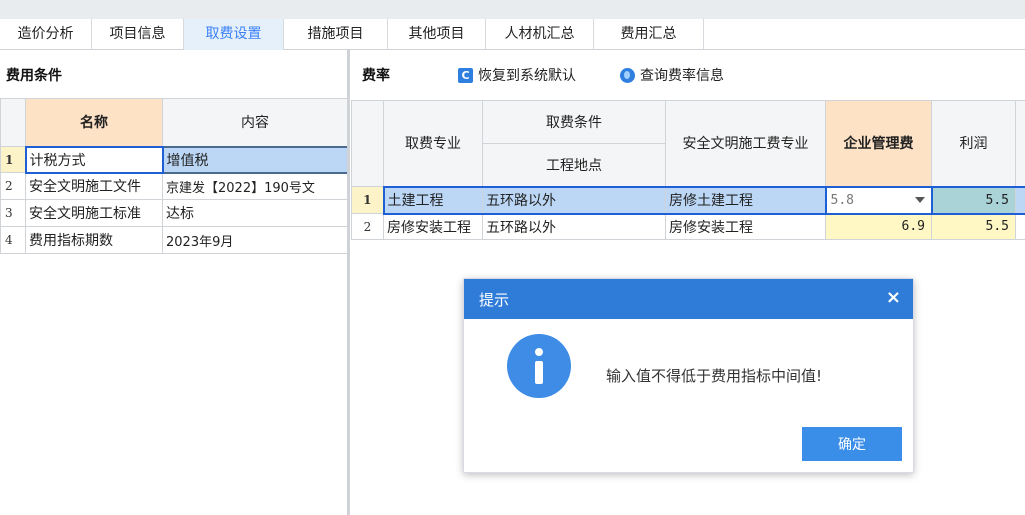 Image resolution: width=1025 pixels, height=515 pixels. I want to click on query-label: 查询费率信息, so click(682, 76).